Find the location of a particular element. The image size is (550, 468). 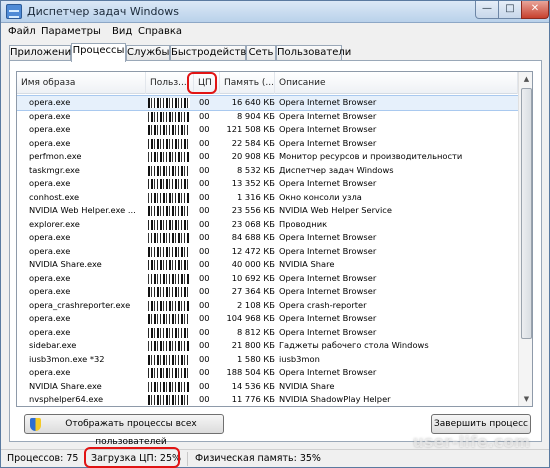

process-memory: 2 108 КБ is located at coordinates (256, 304).